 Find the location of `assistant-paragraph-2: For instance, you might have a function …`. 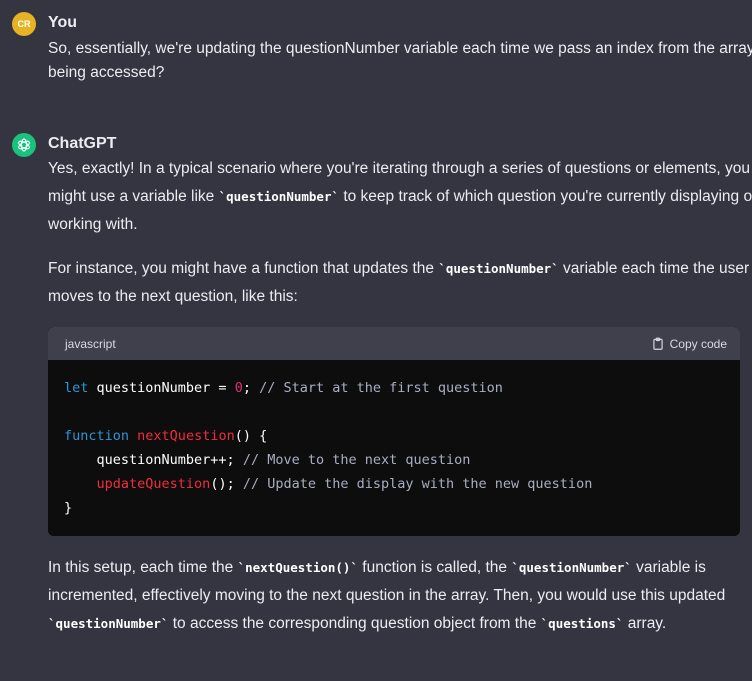

assistant-paragraph-2: For instance, you might have a function … is located at coordinates (399, 282).